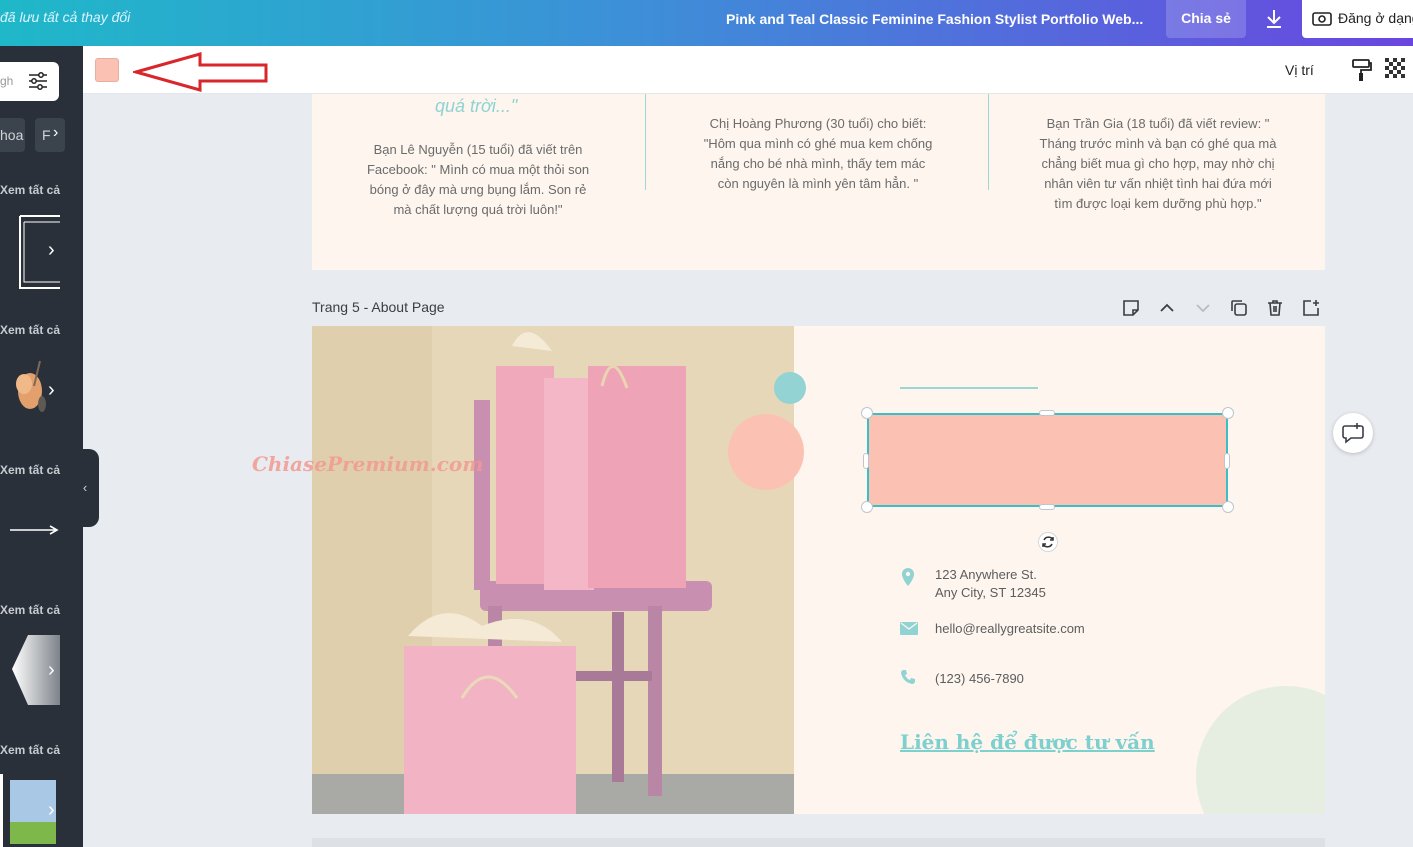  Describe the element at coordinates (12, 135) in the screenshot. I see `chip-hoa: hoa` at that location.